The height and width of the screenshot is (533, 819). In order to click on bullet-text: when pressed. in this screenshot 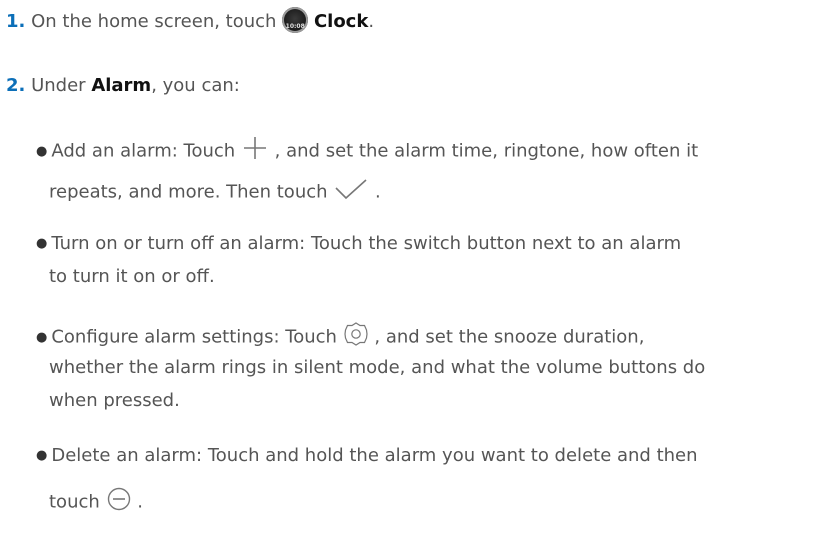, I will do `click(114, 400)`.